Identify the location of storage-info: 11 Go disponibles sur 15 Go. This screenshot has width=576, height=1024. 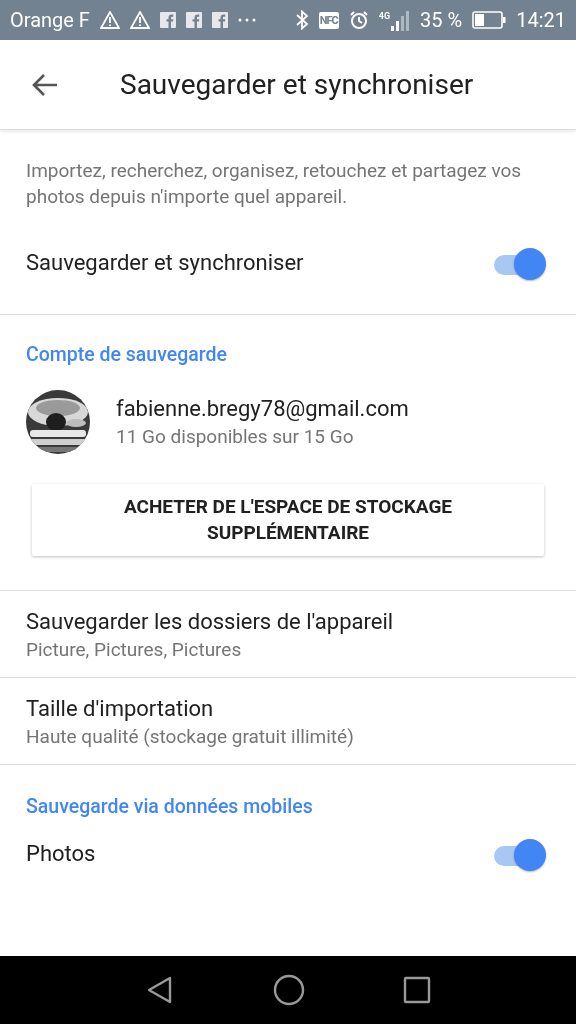
(235, 436).